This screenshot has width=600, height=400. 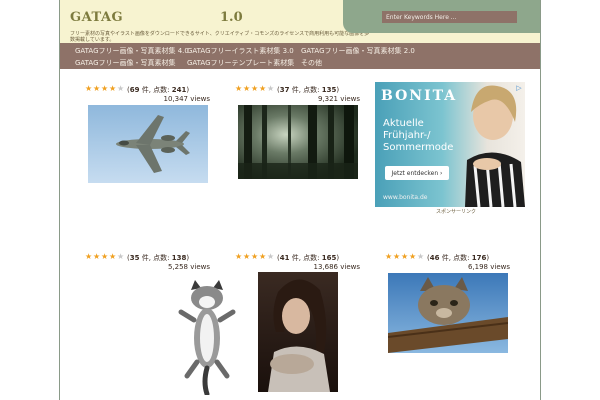 What do you see at coordinates (570, 200) in the screenshot?
I see `page-background-right` at bounding box center [570, 200].